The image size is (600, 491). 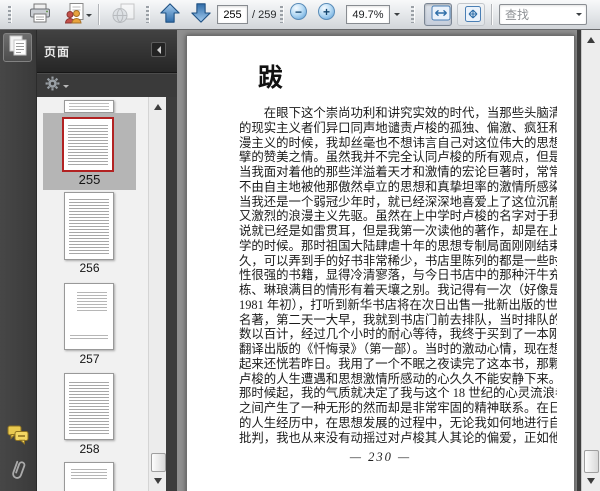 What do you see at coordinates (410, 113) in the screenshot?
I see `text-line: 在眼下这个崇尚功利和讲究实效的时代，当那些头脑清醒` at bounding box center [410, 113].